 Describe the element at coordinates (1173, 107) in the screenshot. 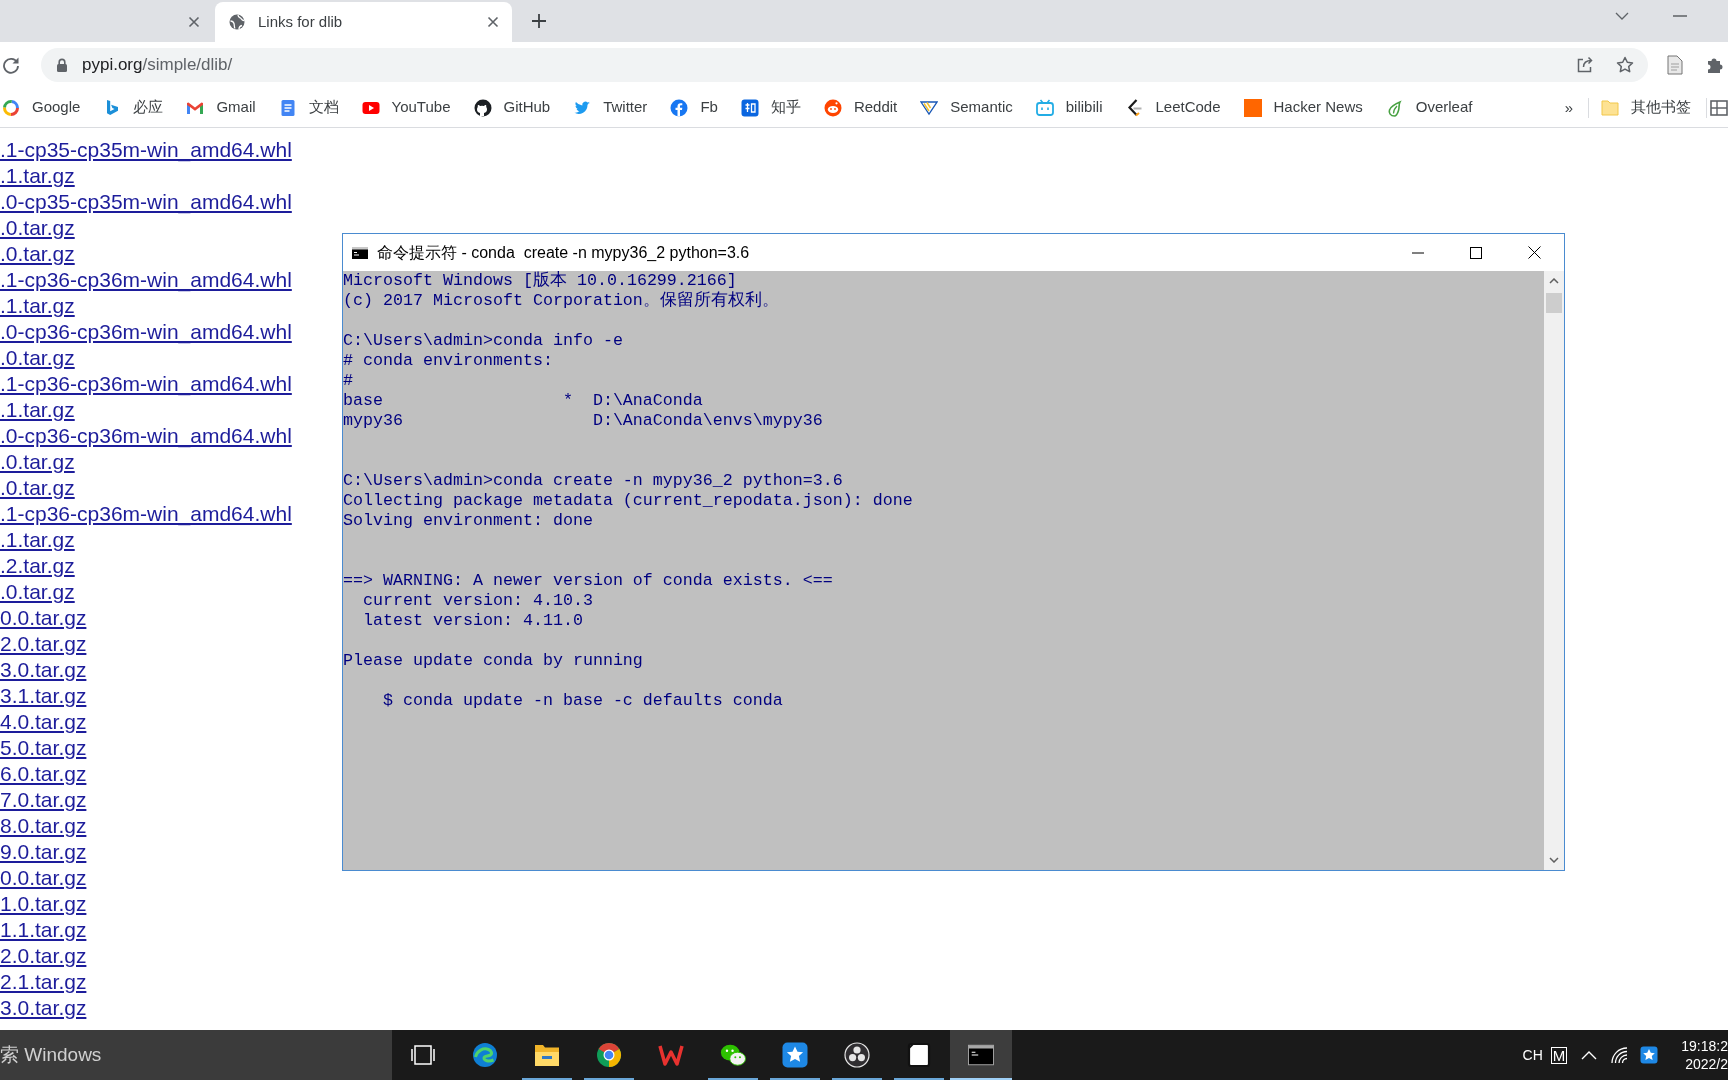

I see `bookmark-link: LeetCode` at that location.